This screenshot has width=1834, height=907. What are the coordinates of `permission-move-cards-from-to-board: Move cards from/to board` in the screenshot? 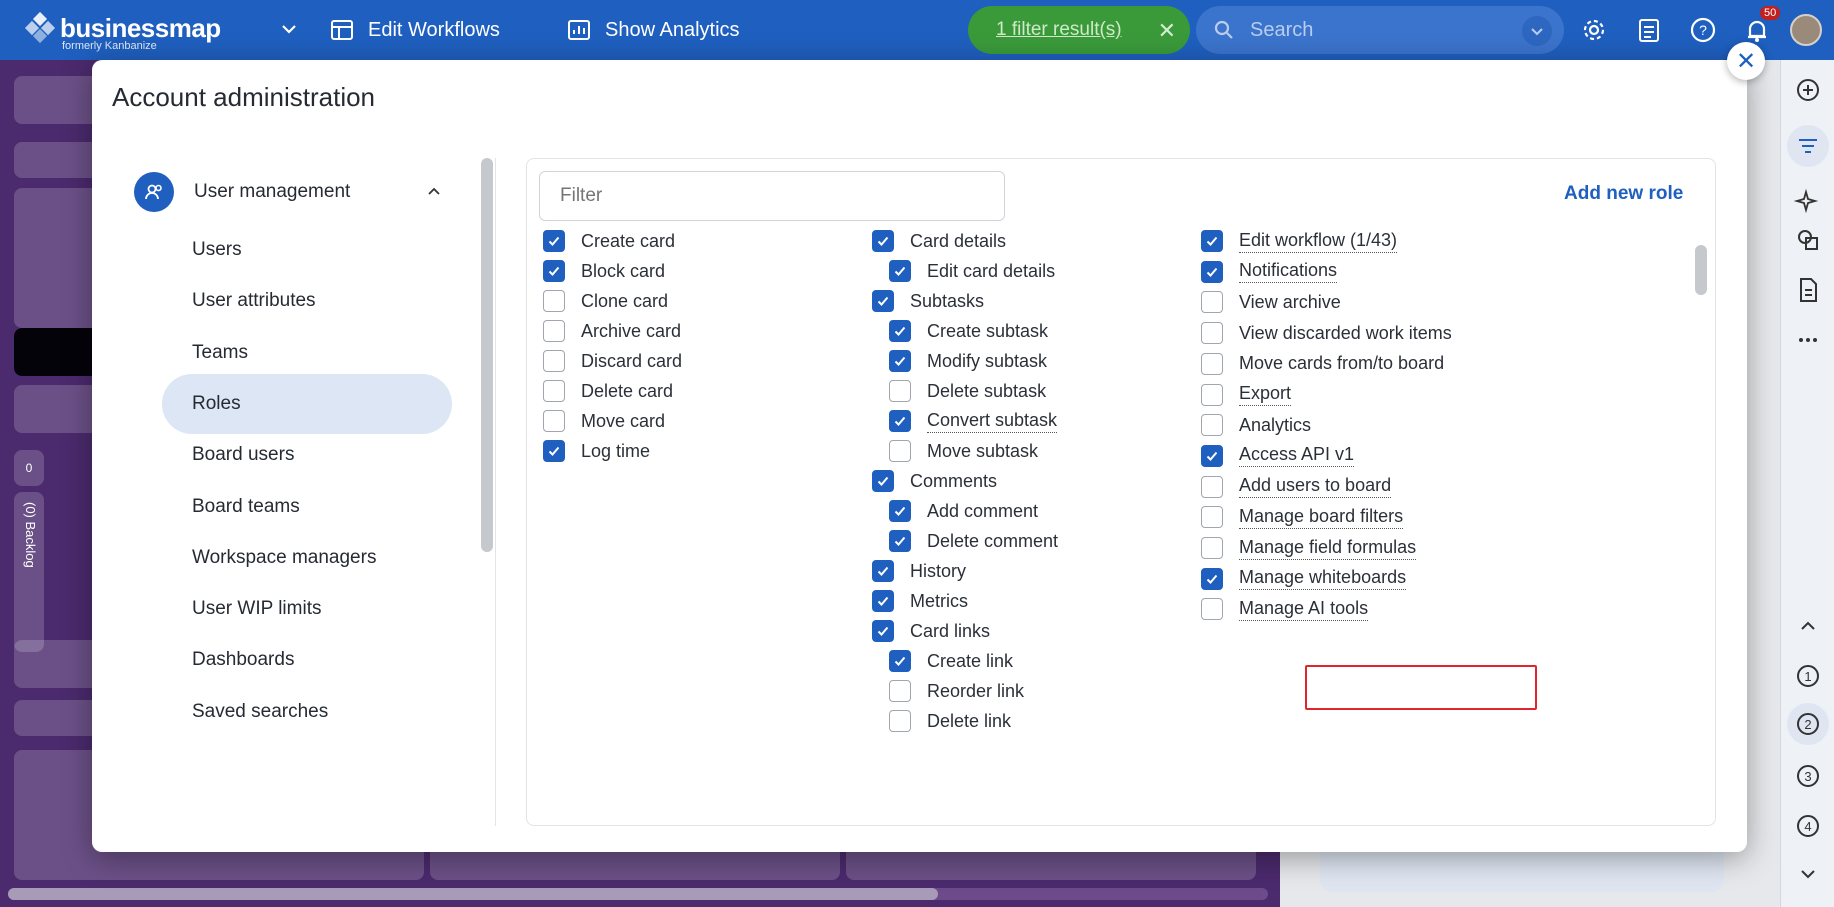 It's located at (1322, 364).